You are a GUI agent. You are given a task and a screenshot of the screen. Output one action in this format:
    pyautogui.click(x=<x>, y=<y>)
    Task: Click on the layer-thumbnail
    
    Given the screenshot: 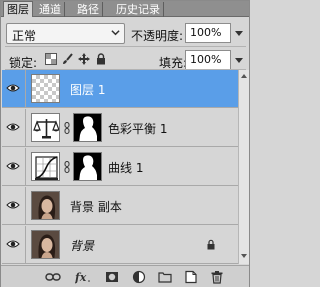 What is the action you would take?
    pyautogui.click(x=45, y=88)
    